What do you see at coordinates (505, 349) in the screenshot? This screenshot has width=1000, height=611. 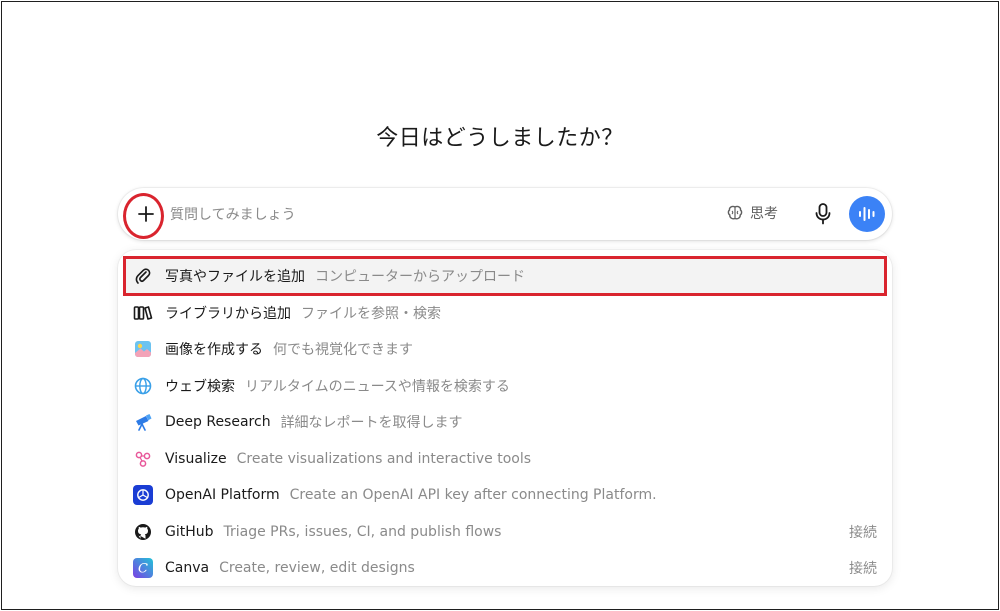 I see `menu-item-create-image: 画像を作成する 何でも視覚化できます` at bounding box center [505, 349].